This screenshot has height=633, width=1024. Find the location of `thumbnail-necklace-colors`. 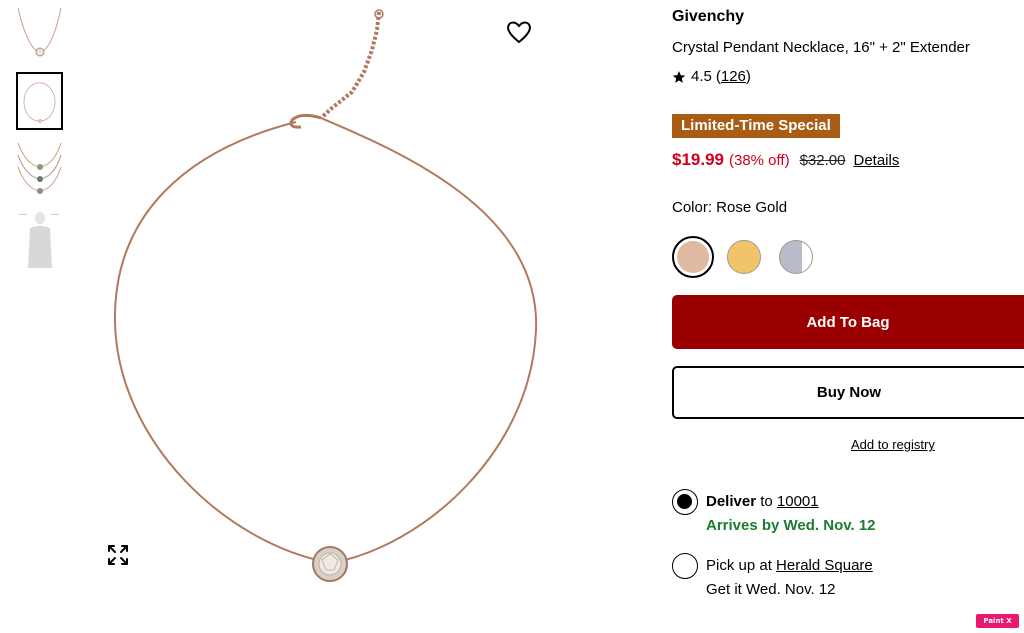

thumbnail-necklace-colors is located at coordinates (39, 170).